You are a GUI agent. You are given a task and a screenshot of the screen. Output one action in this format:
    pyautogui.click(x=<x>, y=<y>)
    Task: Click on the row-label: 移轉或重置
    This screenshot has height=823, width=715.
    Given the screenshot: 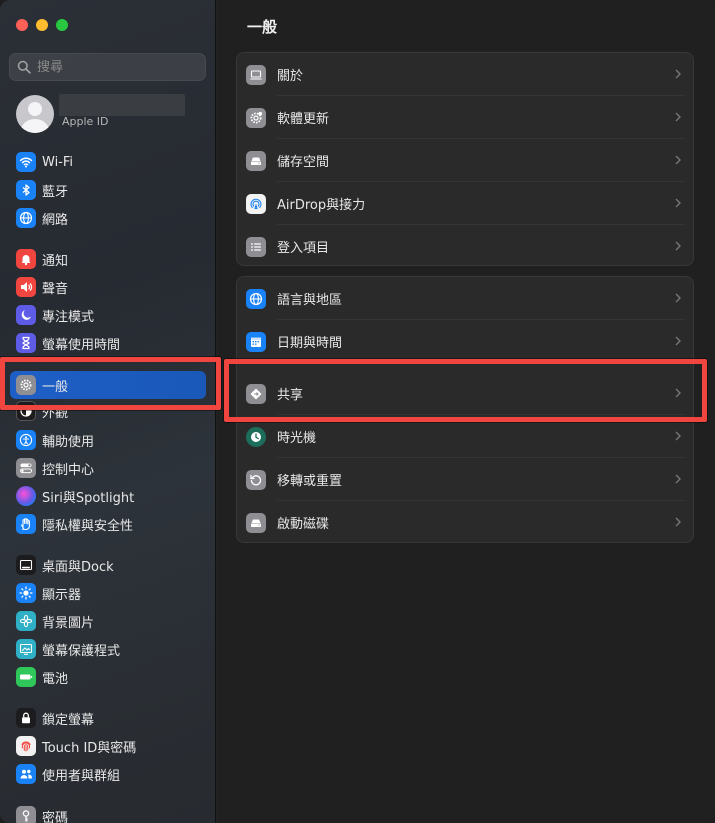 What is the action you would take?
    pyautogui.click(x=310, y=481)
    